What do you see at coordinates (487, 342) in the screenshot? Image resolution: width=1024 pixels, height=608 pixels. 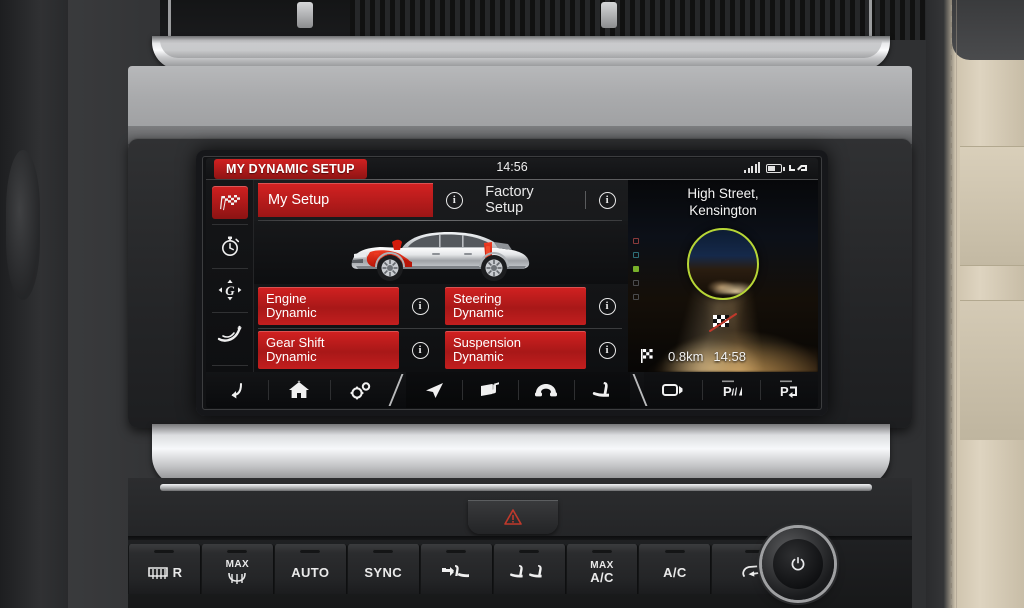 I see `tile-suspension-name: Suspension` at bounding box center [487, 342].